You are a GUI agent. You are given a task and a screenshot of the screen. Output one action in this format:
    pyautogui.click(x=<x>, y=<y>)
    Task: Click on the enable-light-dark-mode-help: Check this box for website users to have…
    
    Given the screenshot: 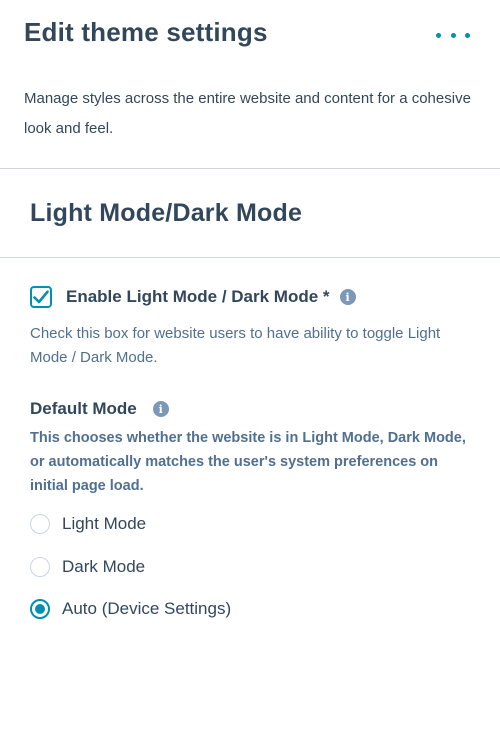 What is the action you would take?
    pyautogui.click(x=235, y=345)
    